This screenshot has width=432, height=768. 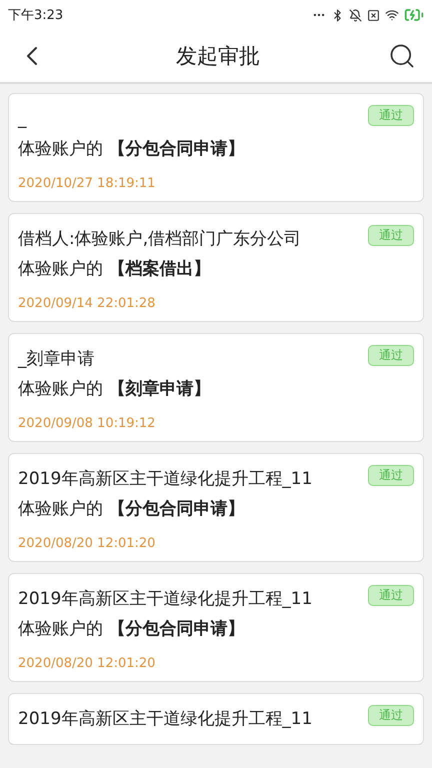 What do you see at coordinates (36, 15) in the screenshot?
I see `status-time: 下午3:23` at bounding box center [36, 15].